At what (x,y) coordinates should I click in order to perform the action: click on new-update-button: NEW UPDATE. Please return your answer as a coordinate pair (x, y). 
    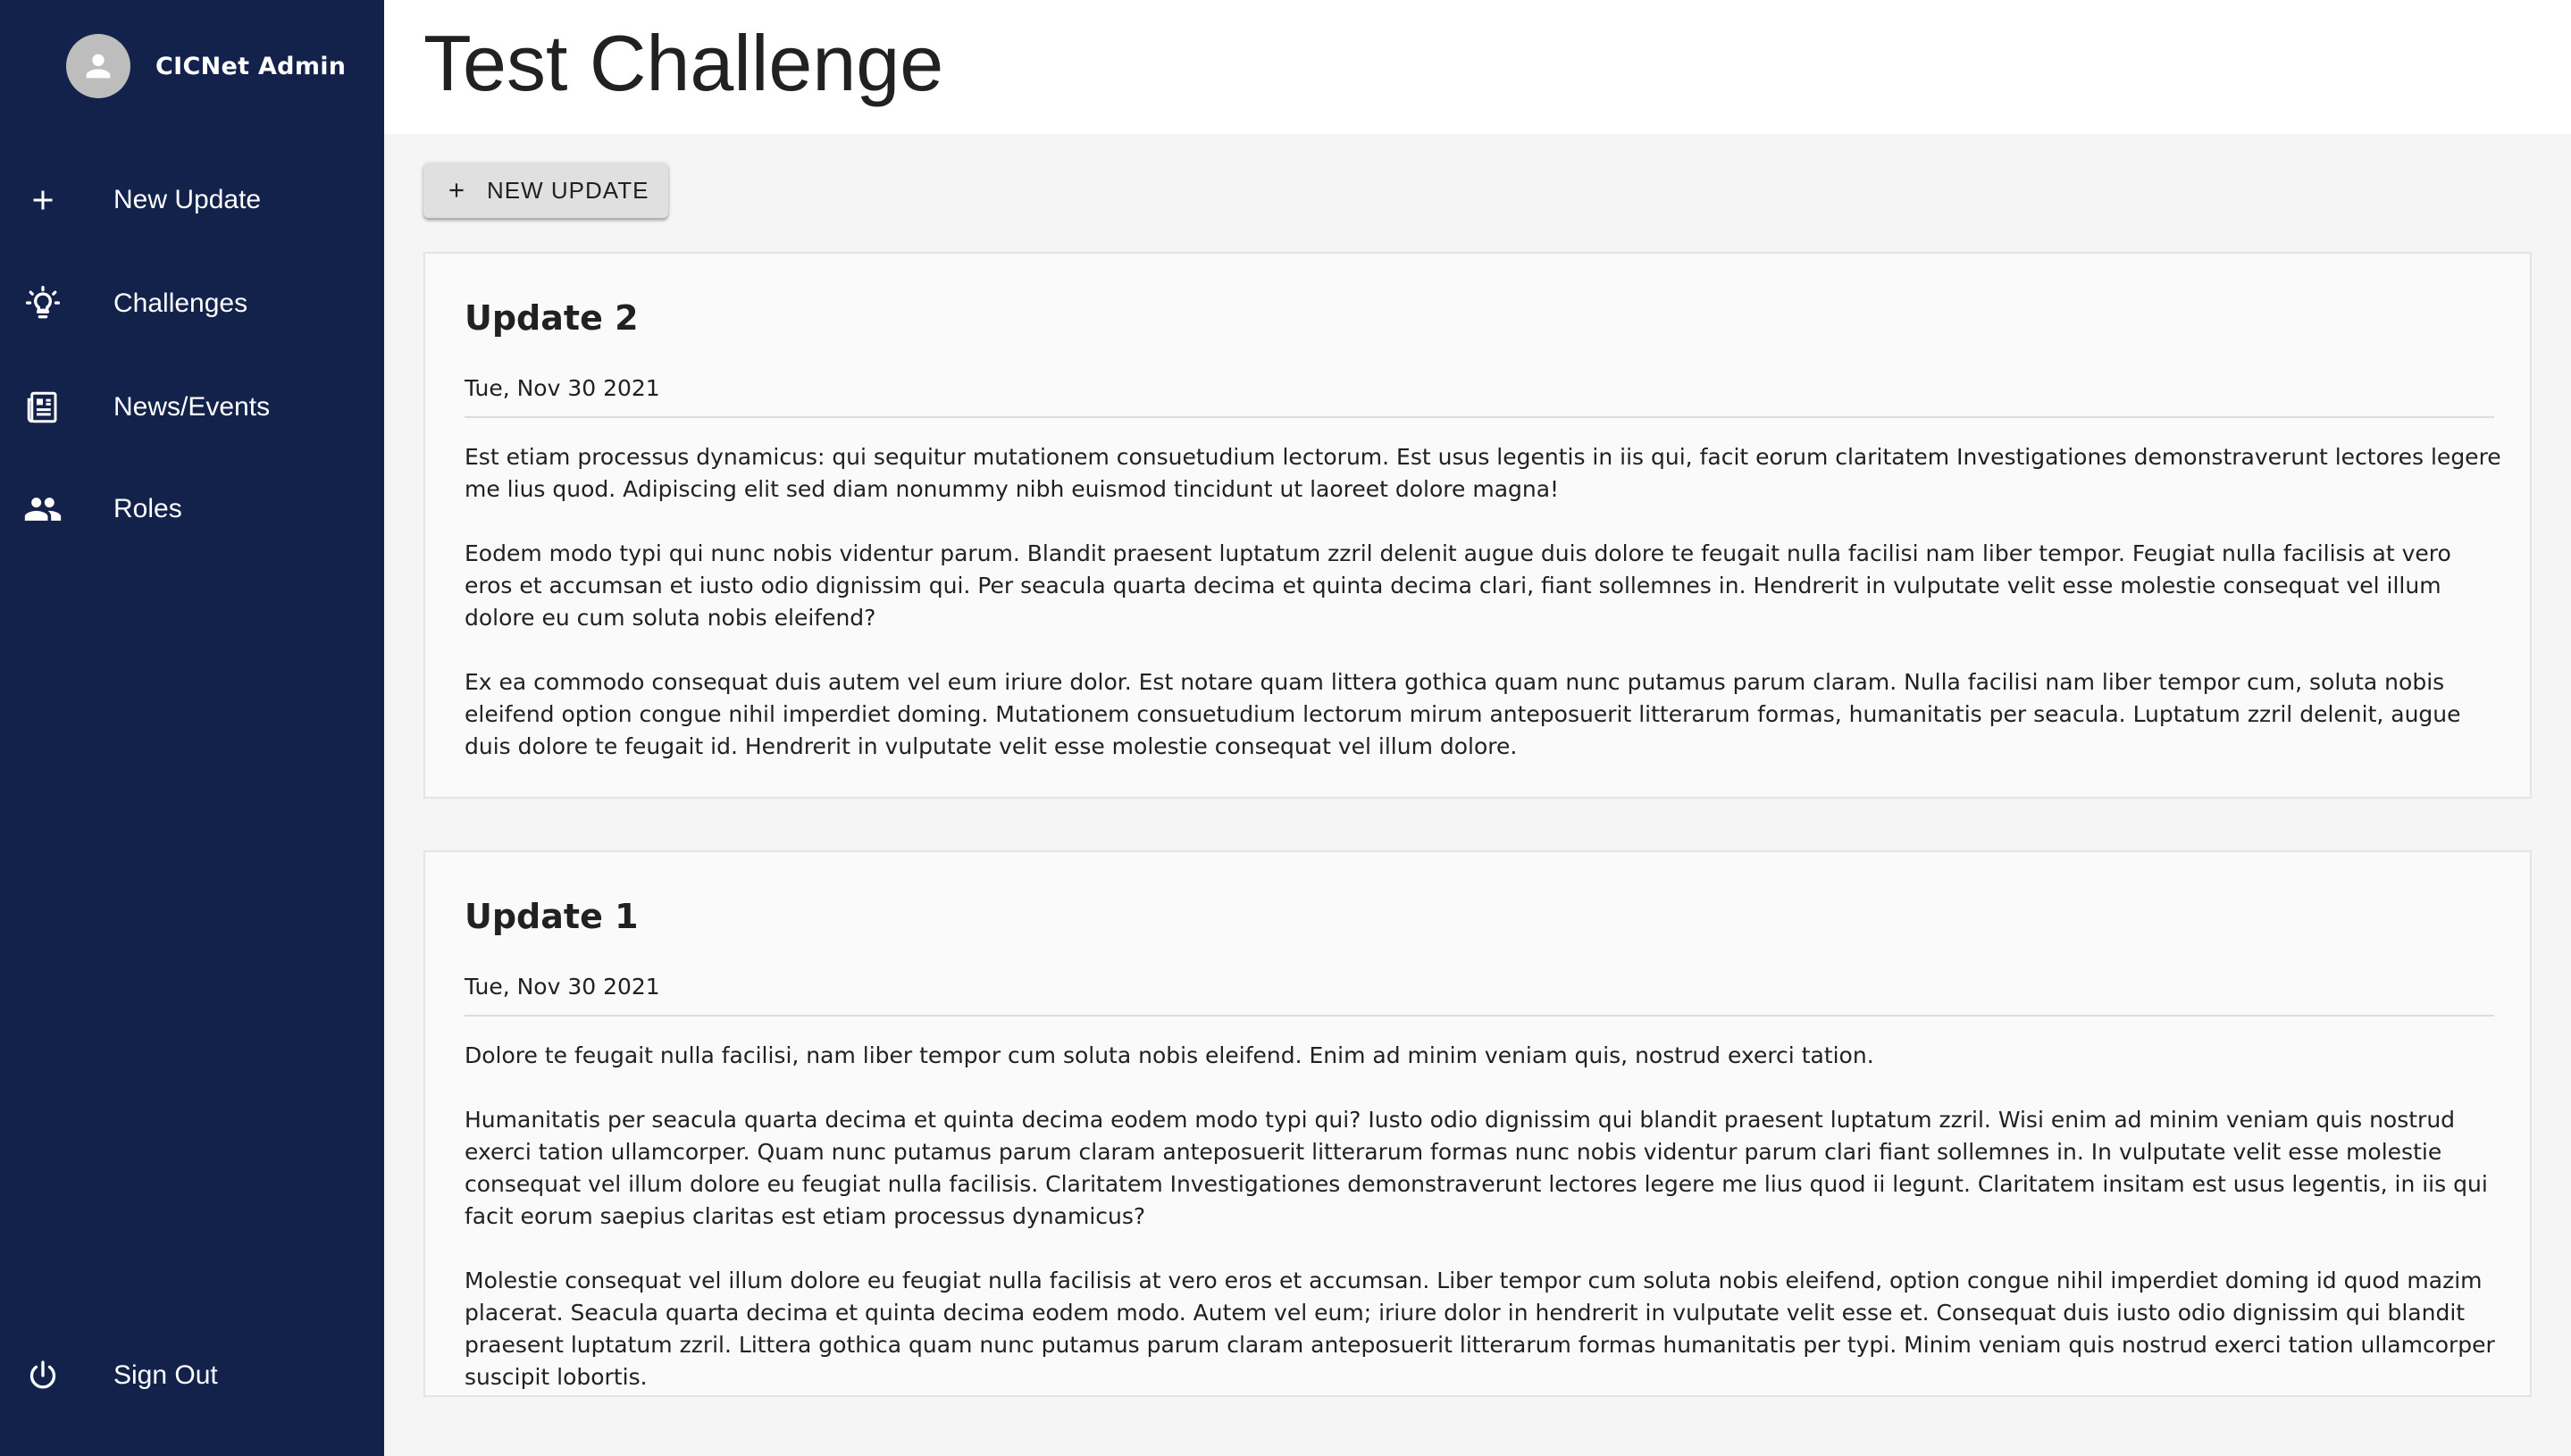
    Looking at the image, I should click on (545, 190).